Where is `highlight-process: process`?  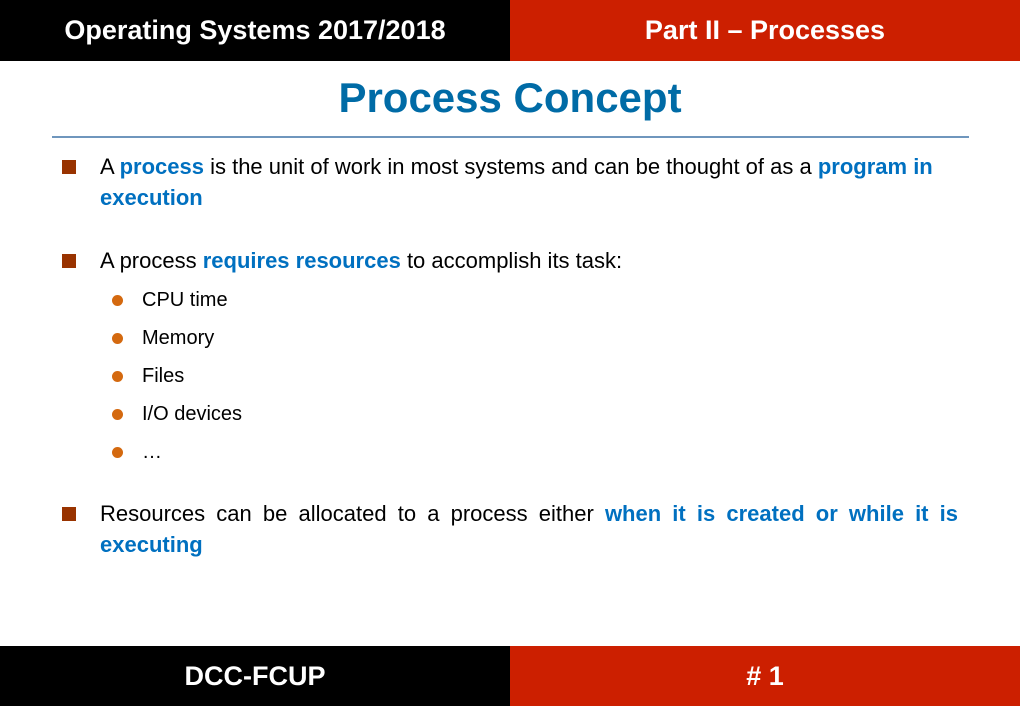
highlight-process: process is located at coordinates (161, 166).